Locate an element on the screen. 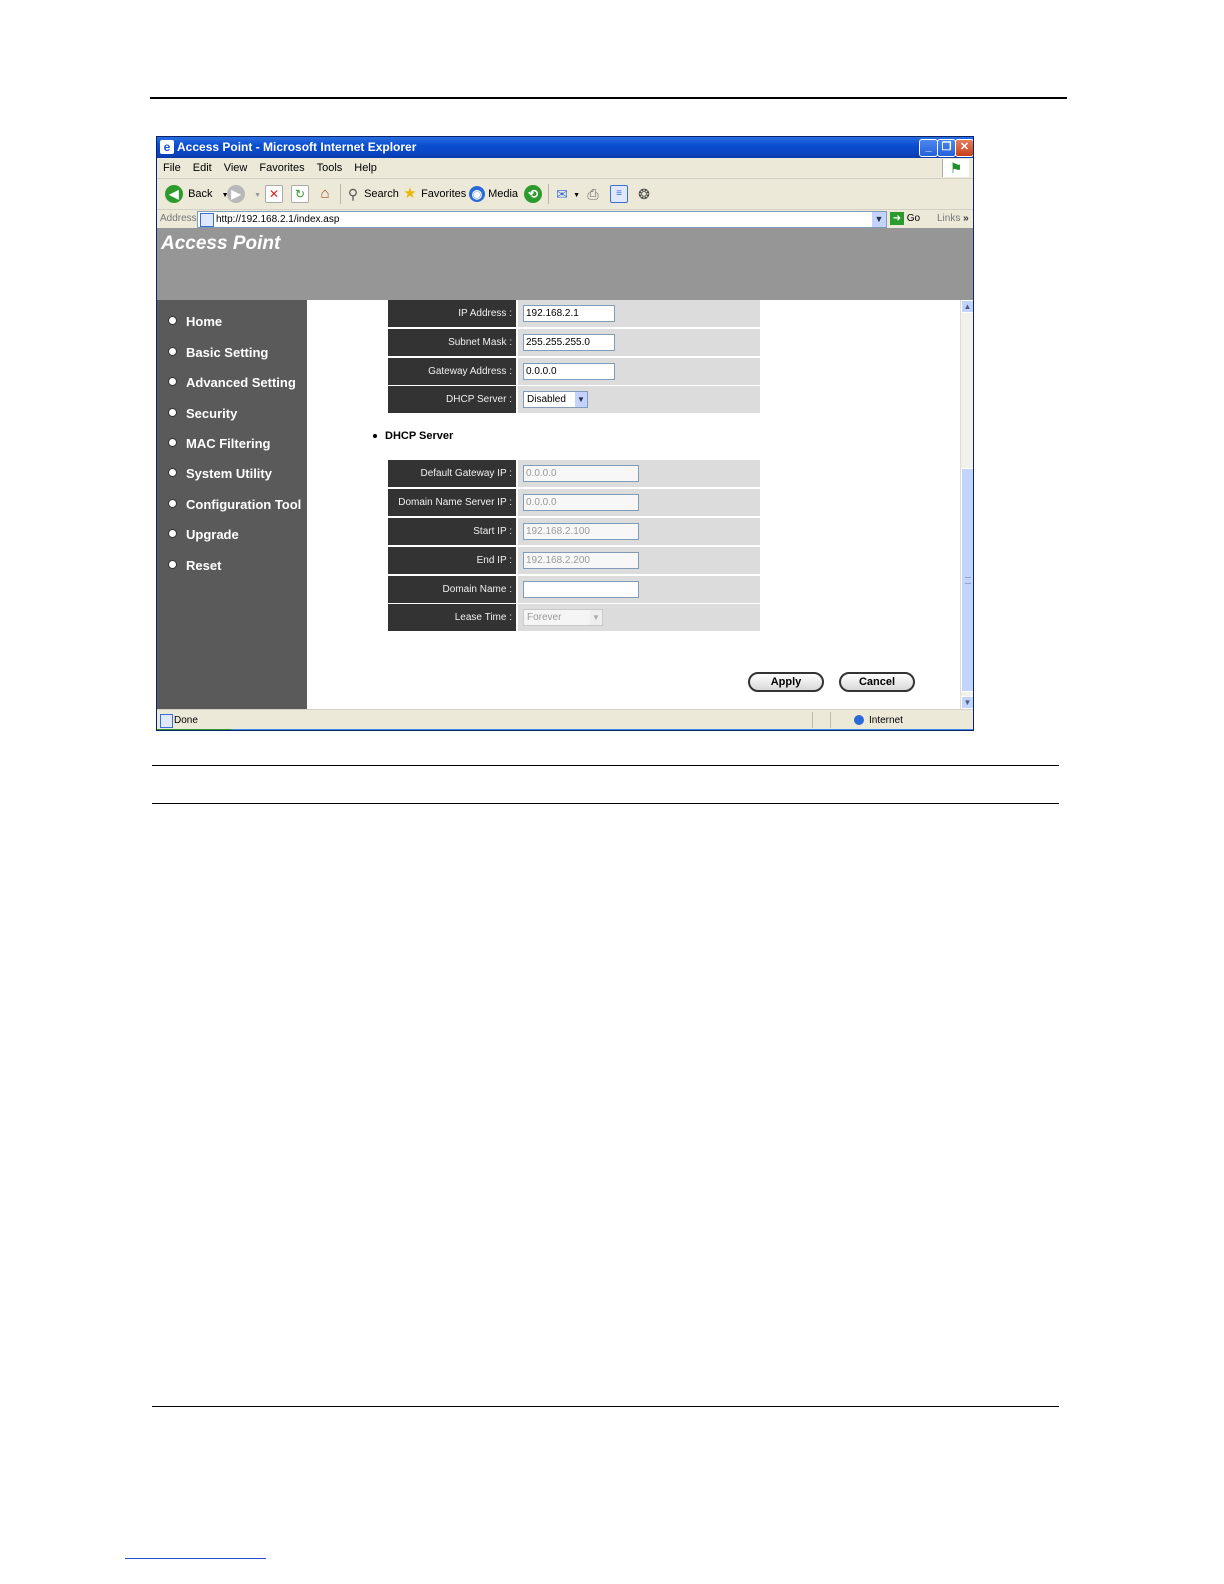 The image size is (1224, 1584). messenger-button: ❂ is located at coordinates (644, 194).